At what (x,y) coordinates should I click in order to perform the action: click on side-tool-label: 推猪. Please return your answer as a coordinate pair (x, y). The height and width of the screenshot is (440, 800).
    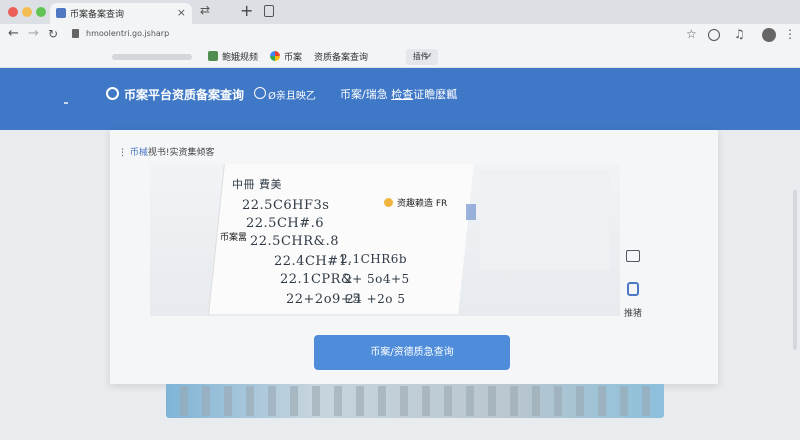
    Looking at the image, I should click on (633, 312).